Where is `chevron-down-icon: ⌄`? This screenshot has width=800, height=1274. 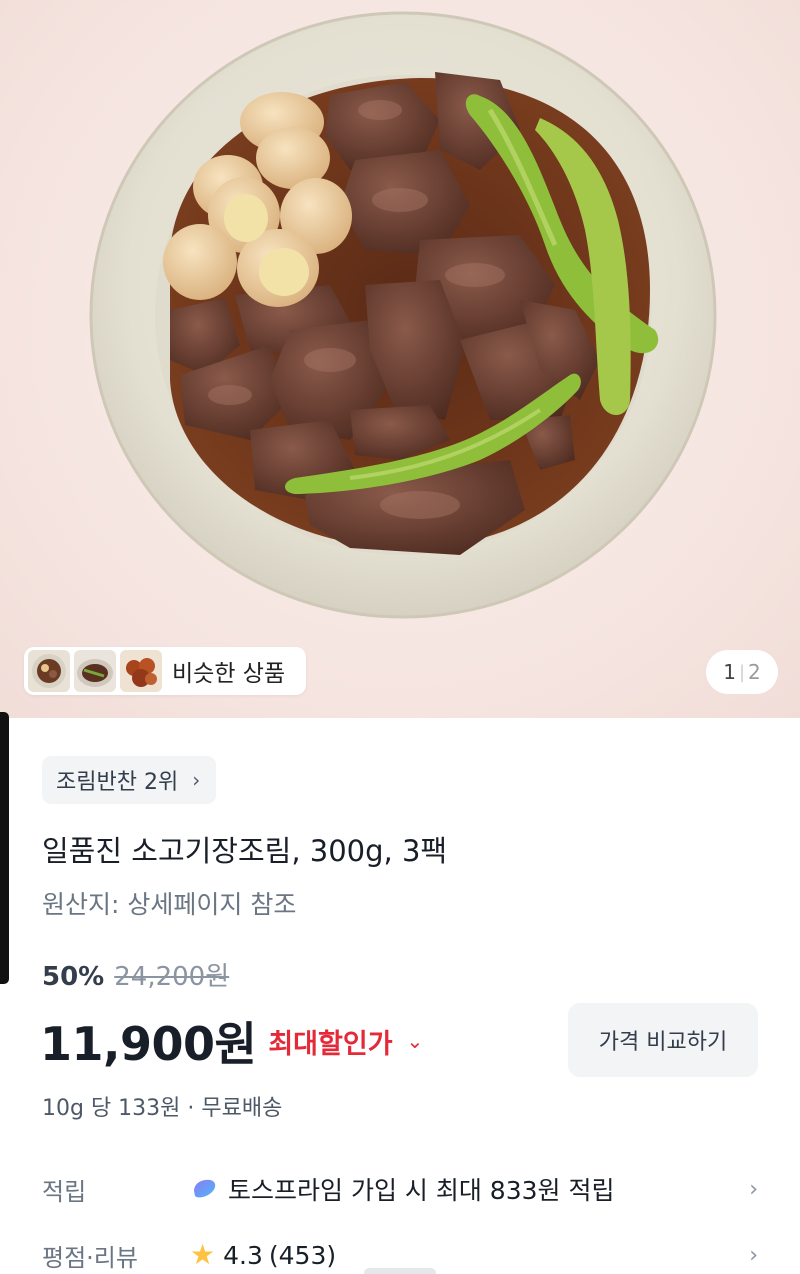 chevron-down-icon: ⌄ is located at coordinates (415, 1041).